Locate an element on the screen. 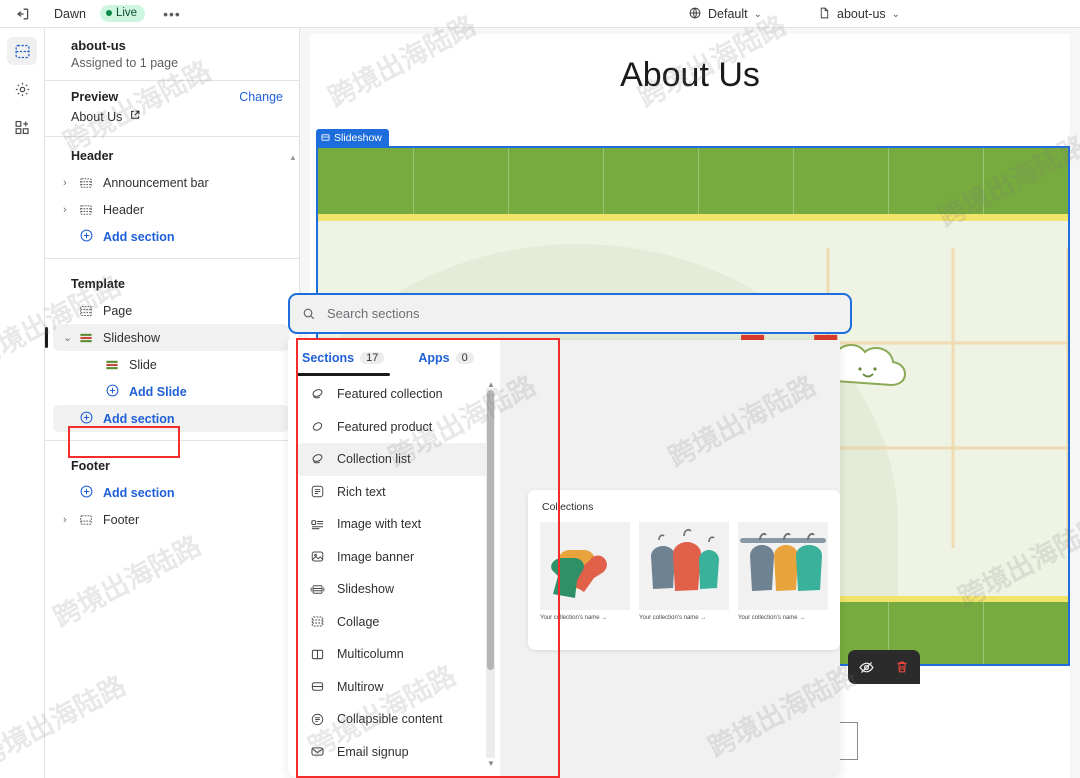  sections-icon is located at coordinates (22, 51).